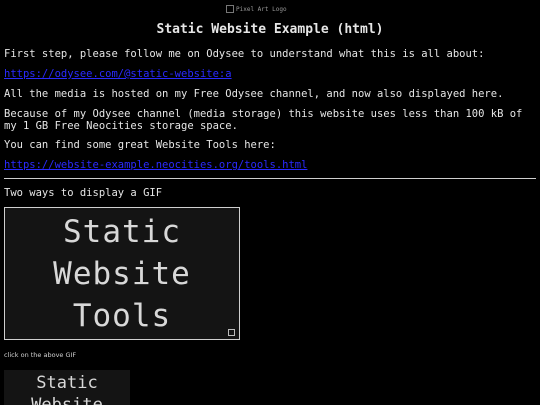 This screenshot has height=405, width=540. What do you see at coordinates (231, 332) in the screenshot?
I see `expand-icon` at bounding box center [231, 332].